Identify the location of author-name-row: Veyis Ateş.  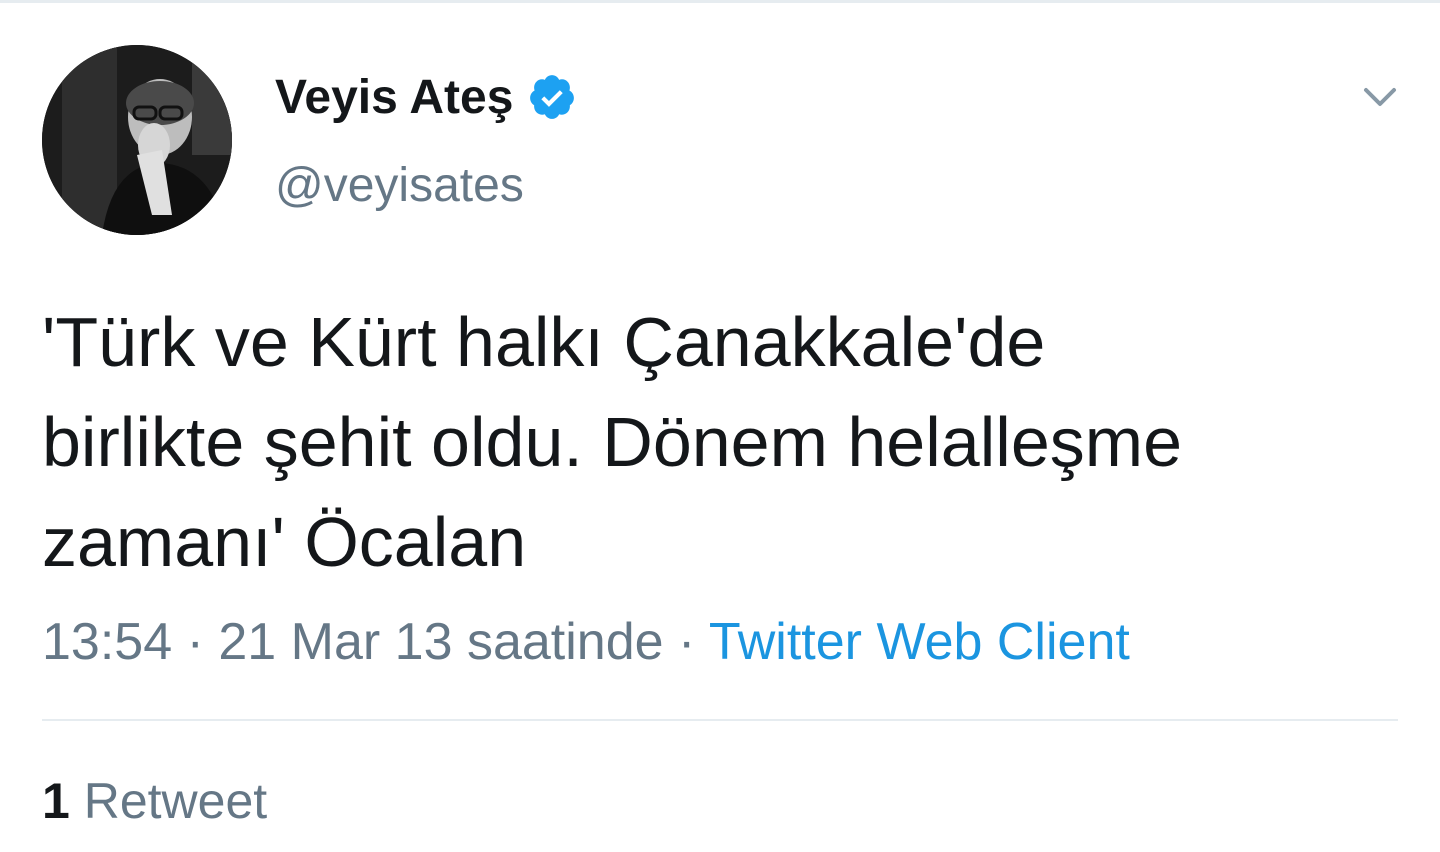
(426, 97).